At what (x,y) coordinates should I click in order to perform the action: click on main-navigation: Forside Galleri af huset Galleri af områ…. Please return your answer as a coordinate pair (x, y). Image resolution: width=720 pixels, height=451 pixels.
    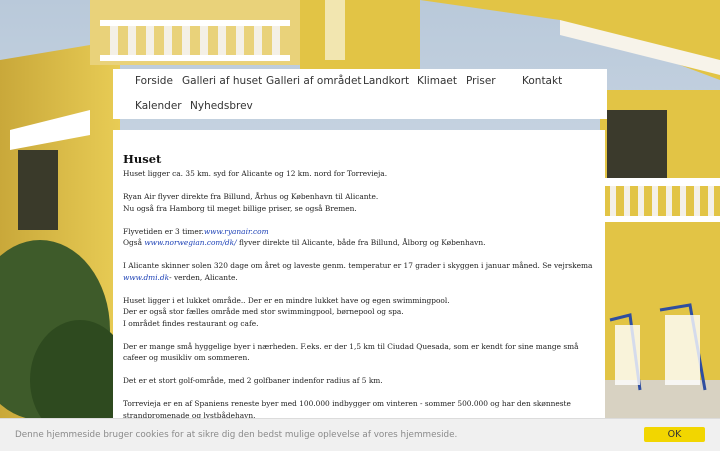
    Looking at the image, I should click on (360, 94).